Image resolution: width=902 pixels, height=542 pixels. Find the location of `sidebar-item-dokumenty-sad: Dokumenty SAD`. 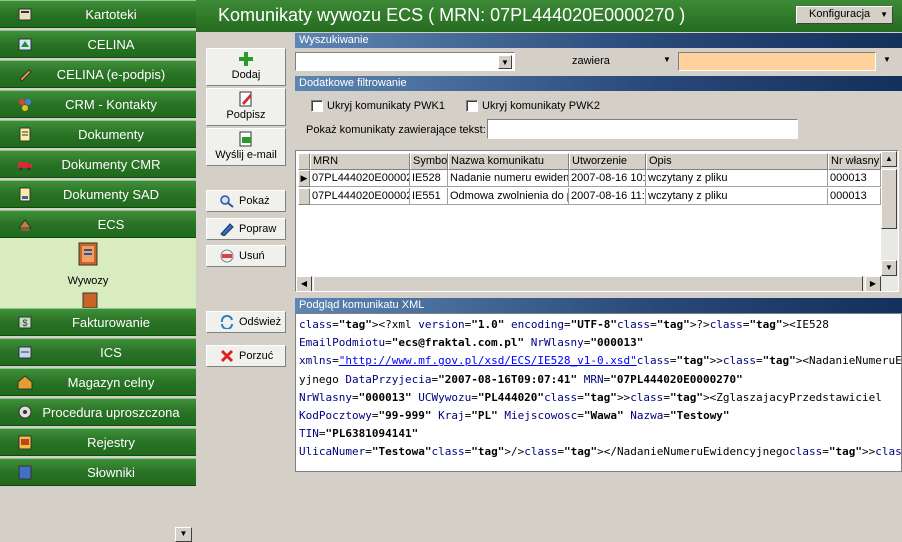

sidebar-item-dokumenty-sad: Dokumenty SAD is located at coordinates (98, 194).